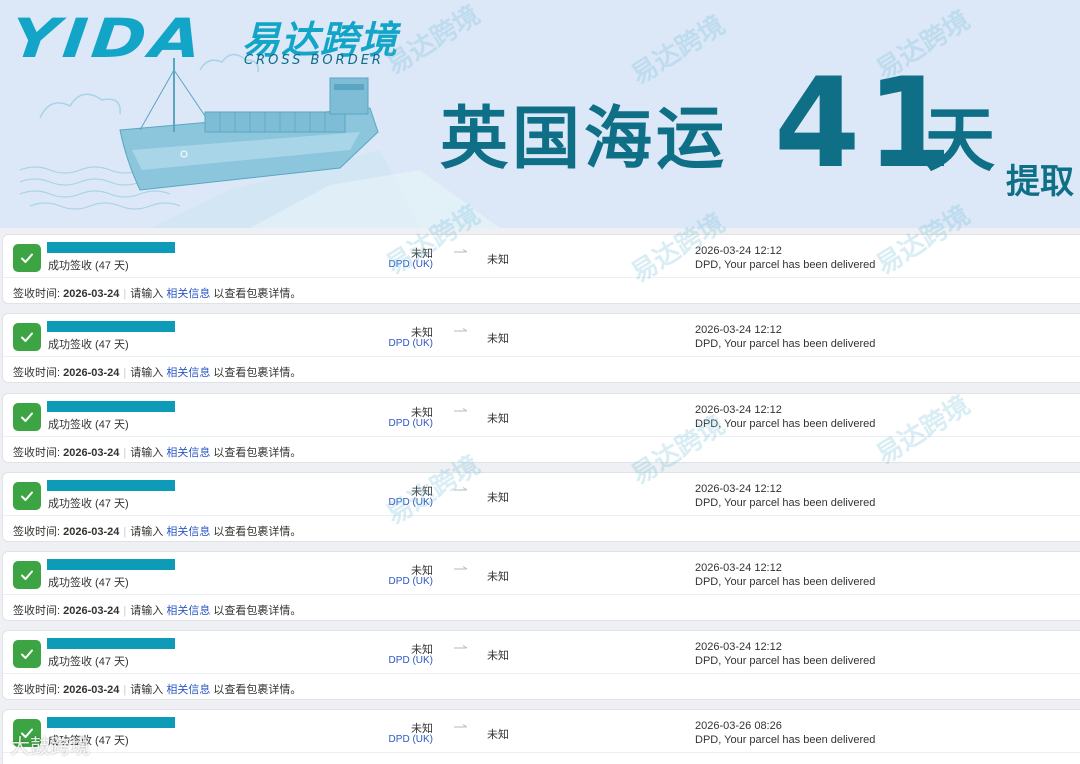 This screenshot has height=764, width=1080. Describe the element at coordinates (960, 140) in the screenshot. I see `delivery-days-unit: 天` at that location.